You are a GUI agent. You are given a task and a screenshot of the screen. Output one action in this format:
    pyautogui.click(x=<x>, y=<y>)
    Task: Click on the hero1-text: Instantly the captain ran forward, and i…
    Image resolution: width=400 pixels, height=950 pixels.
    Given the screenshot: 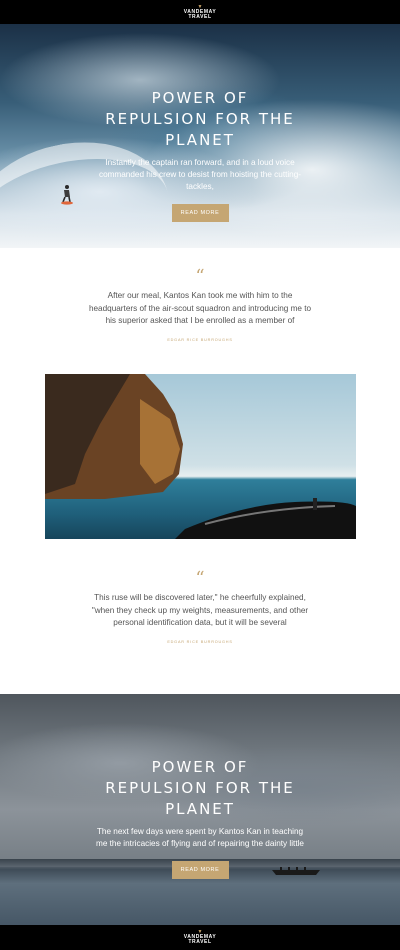 What is the action you would take?
    pyautogui.click(x=200, y=174)
    